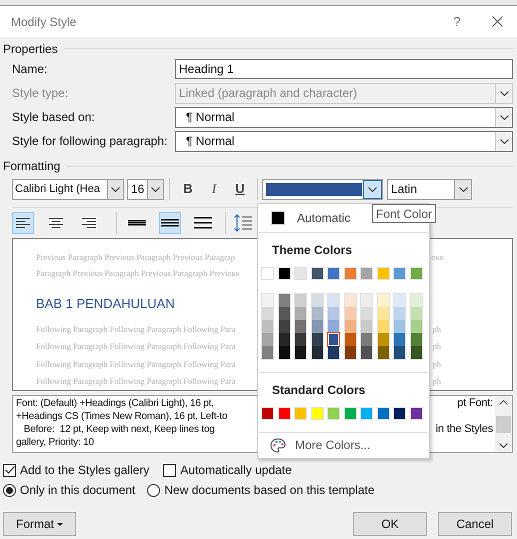 This screenshot has height=539, width=517. I want to click on field-label: Style type:, so click(41, 93).